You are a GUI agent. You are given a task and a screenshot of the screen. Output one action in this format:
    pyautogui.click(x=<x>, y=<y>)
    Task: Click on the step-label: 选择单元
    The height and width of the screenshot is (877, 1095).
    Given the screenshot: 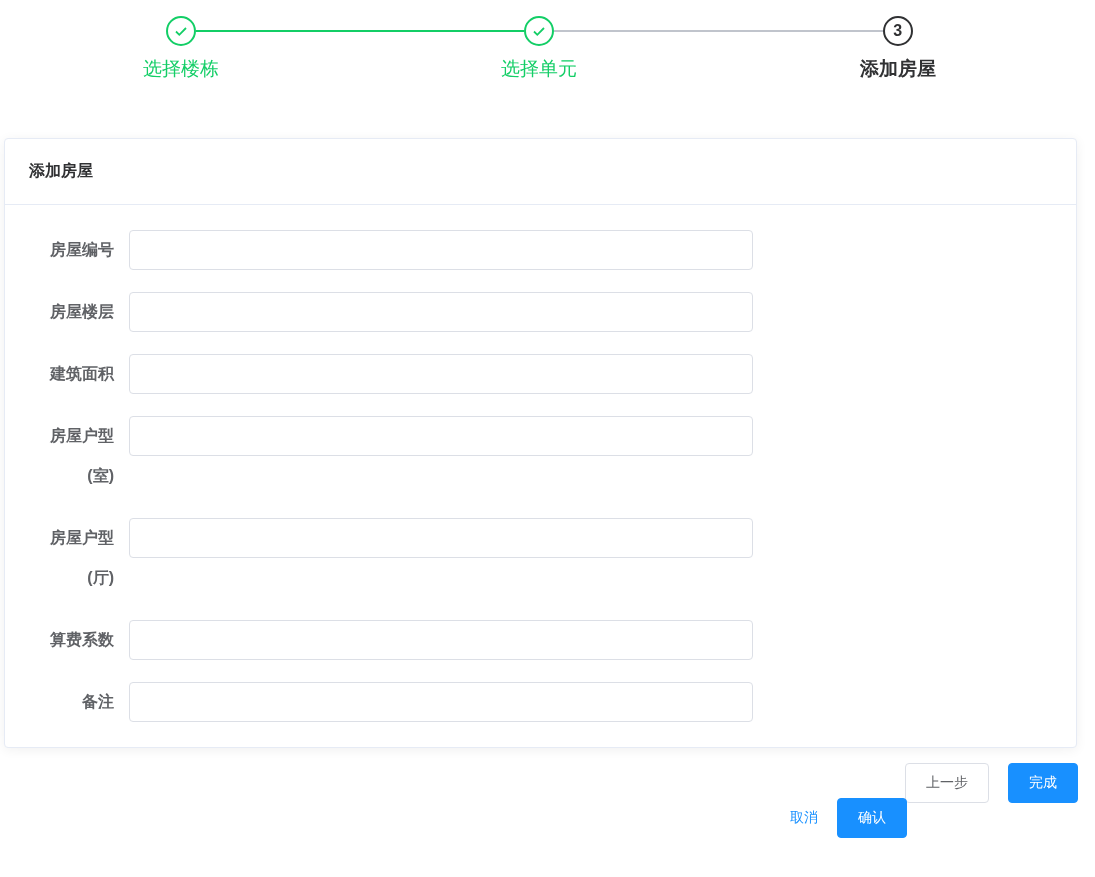 What is the action you would take?
    pyautogui.click(x=539, y=69)
    